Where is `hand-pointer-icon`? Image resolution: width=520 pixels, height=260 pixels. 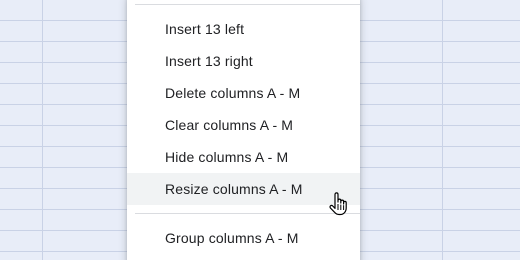 hand-pointer-icon is located at coordinates (338, 204).